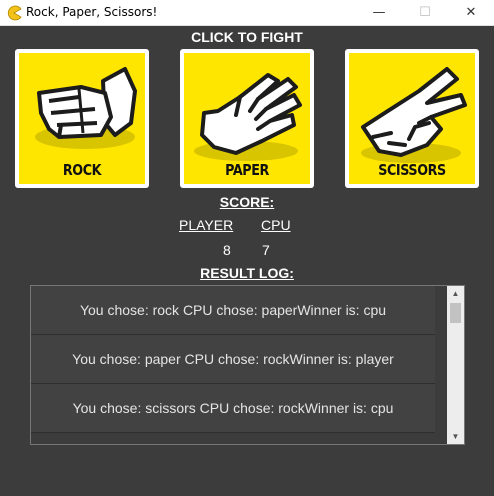 This screenshot has height=496, width=494. What do you see at coordinates (379, 12) in the screenshot?
I see `minimize-button: —` at bounding box center [379, 12].